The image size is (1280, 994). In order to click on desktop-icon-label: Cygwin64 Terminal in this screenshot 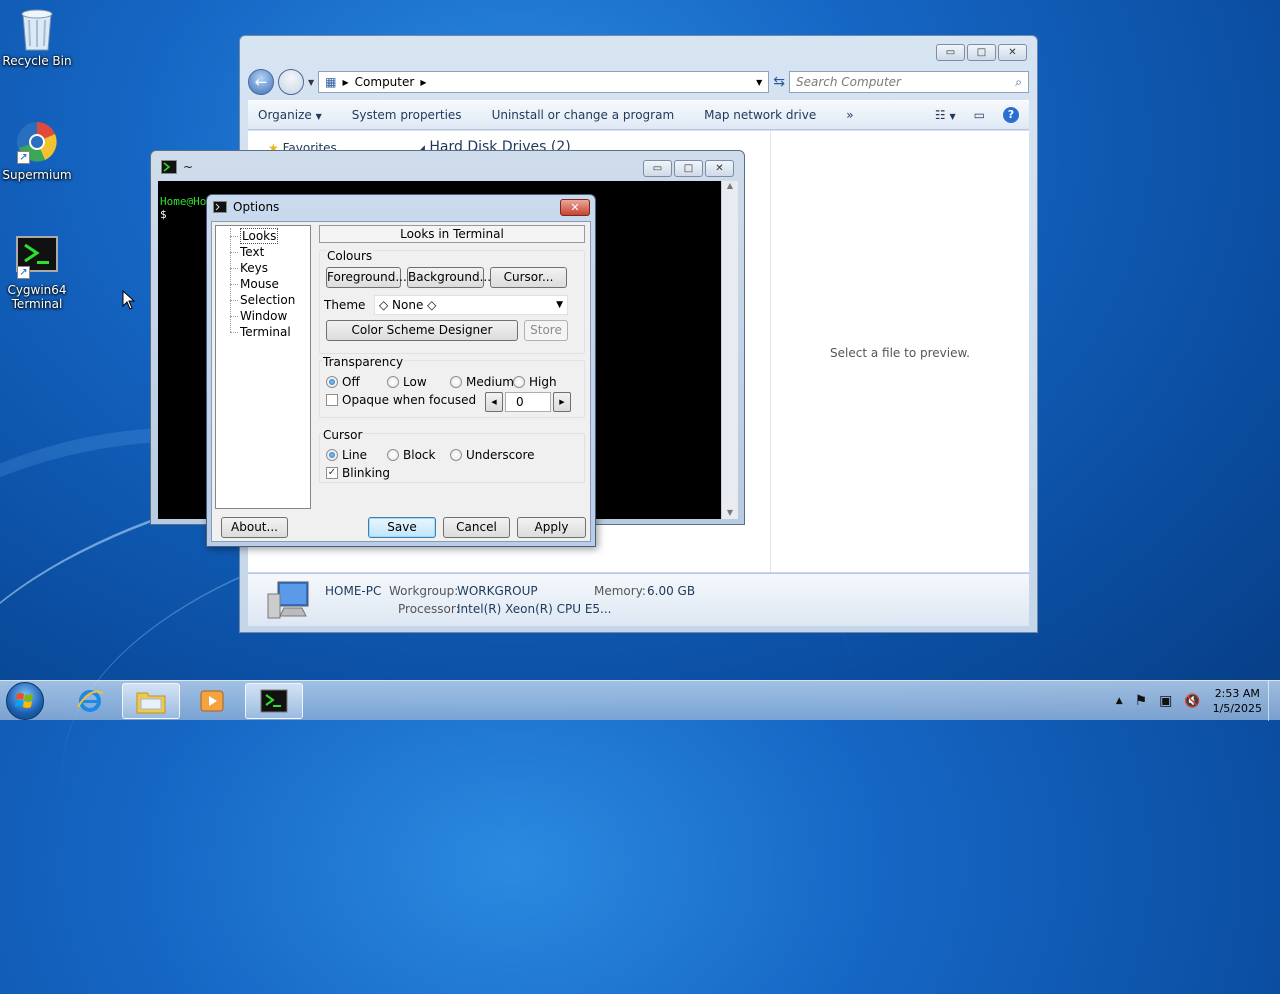, I will do `click(37, 297)`.